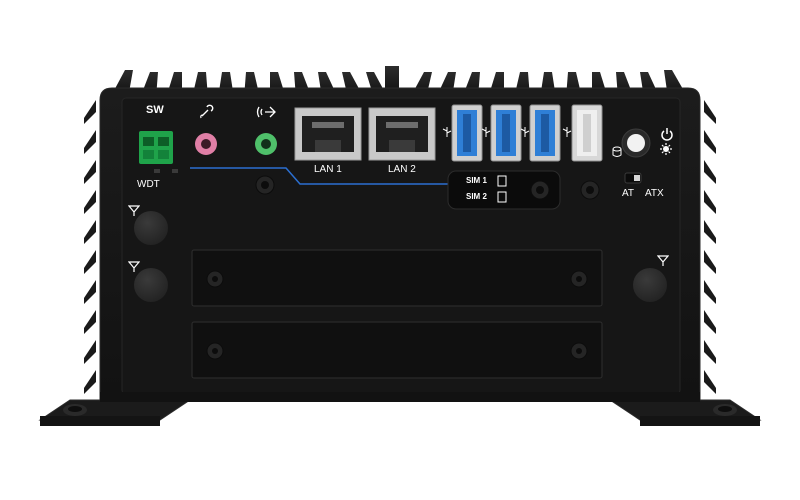 The height and width of the screenshot is (500, 800). Describe the element at coordinates (90, 247) in the screenshot. I see `left-heatsink-fins` at that location.